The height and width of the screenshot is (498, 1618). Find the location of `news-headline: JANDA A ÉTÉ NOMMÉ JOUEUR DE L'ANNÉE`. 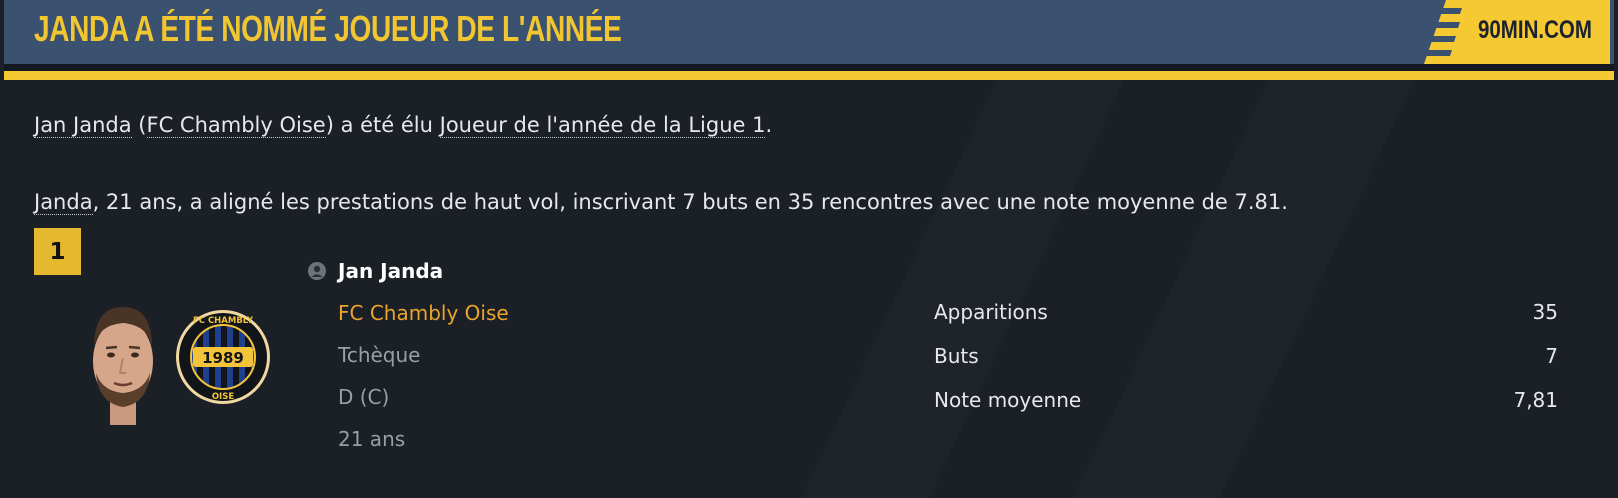

news-headline: JANDA A ÉTÉ NOMMÉ JOUEUR DE L'ANNÉE is located at coordinates (328, 28).